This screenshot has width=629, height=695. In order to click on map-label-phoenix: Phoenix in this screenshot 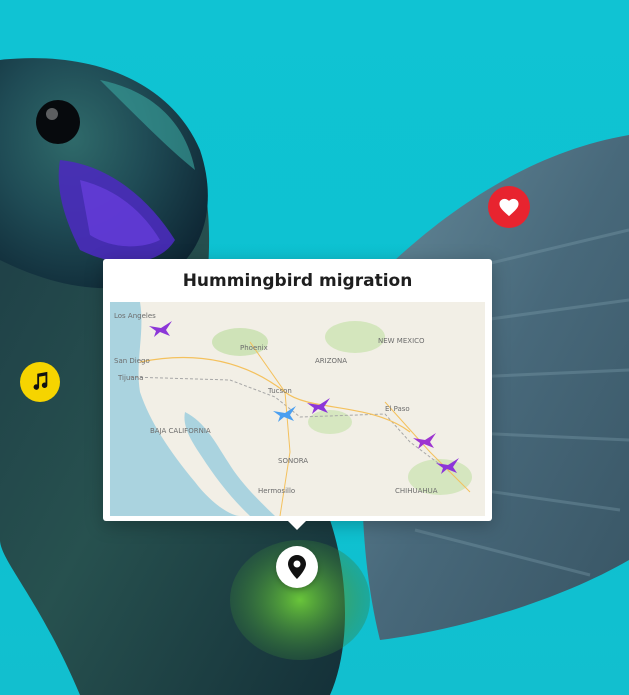, I will do `click(254, 348)`.